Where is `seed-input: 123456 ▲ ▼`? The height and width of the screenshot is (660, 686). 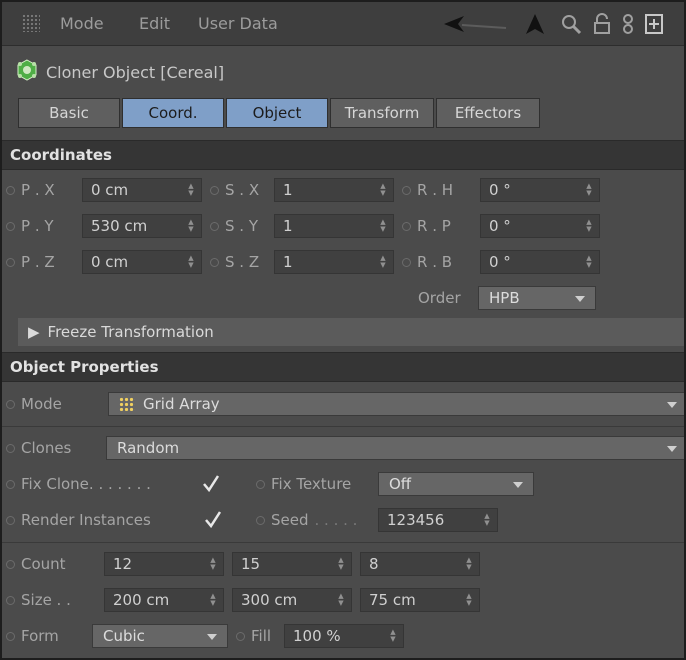 seed-input: 123456 ▲ ▼ is located at coordinates (438, 520).